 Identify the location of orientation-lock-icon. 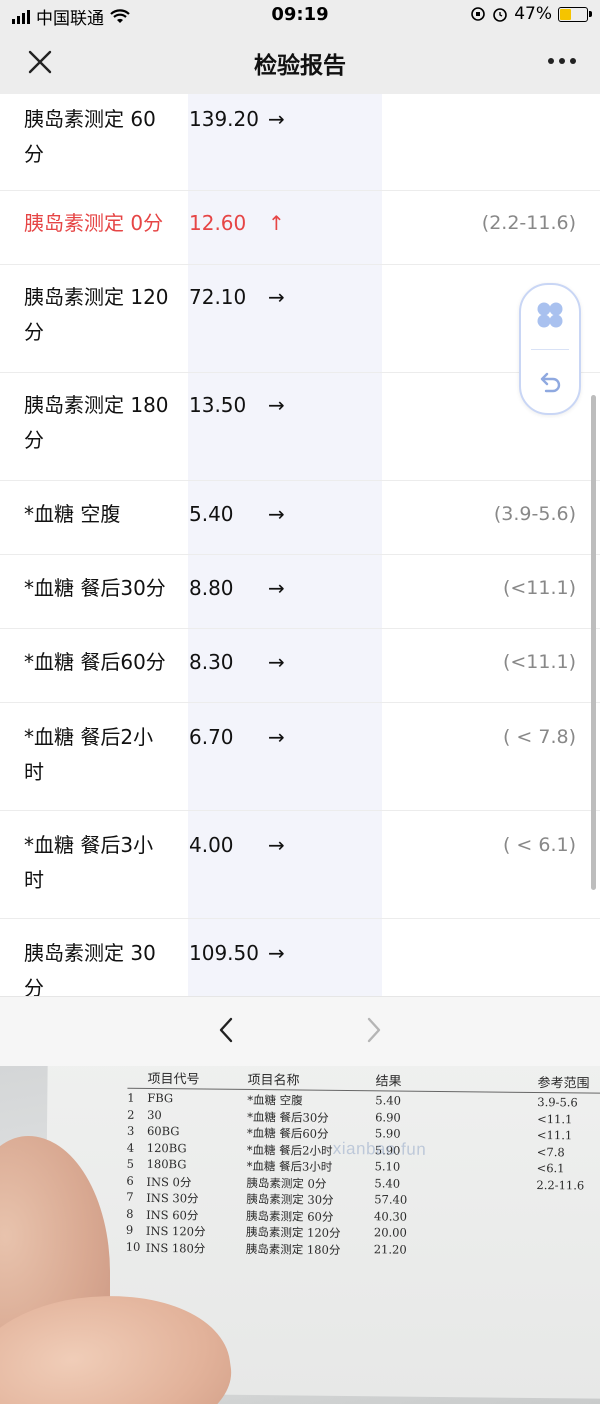
(478, 14).